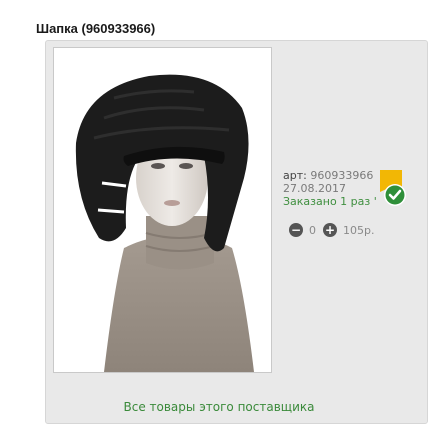 Image resolution: width=438 pixels, height=432 pixels. I want to click on price-value: 105р., so click(359, 230).